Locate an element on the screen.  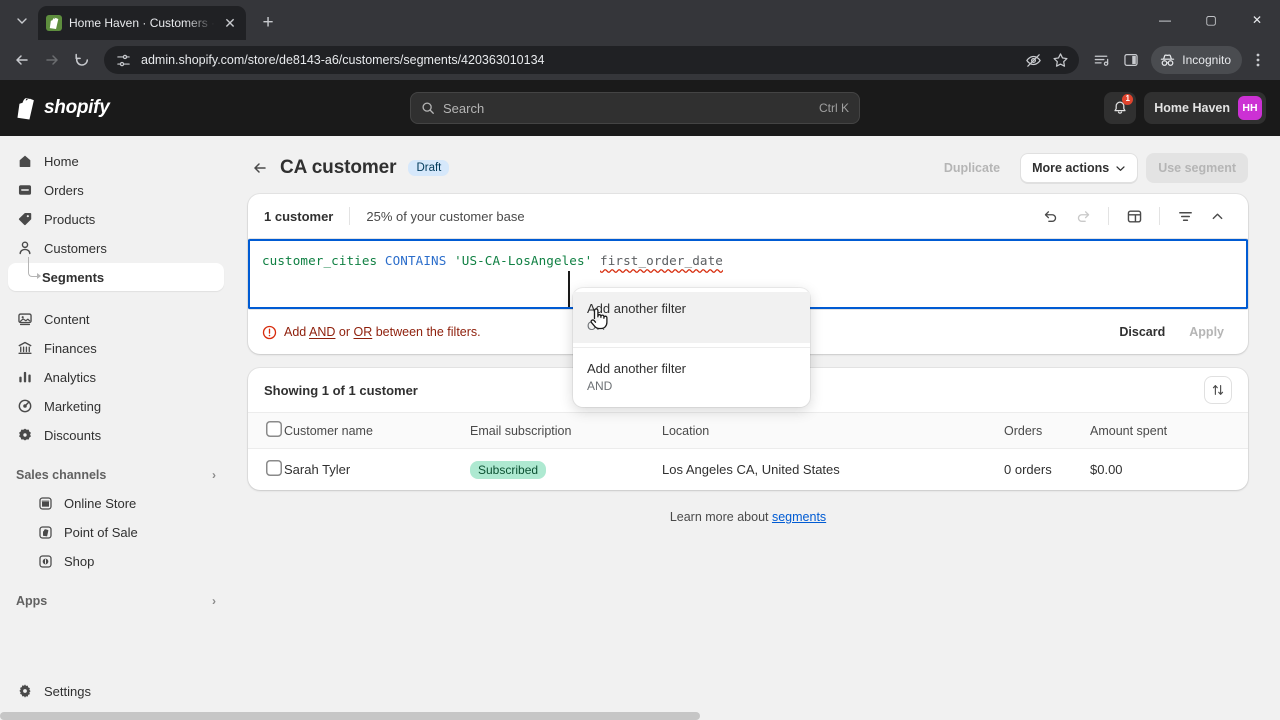
segments-link: segments is located at coordinates (799, 517).